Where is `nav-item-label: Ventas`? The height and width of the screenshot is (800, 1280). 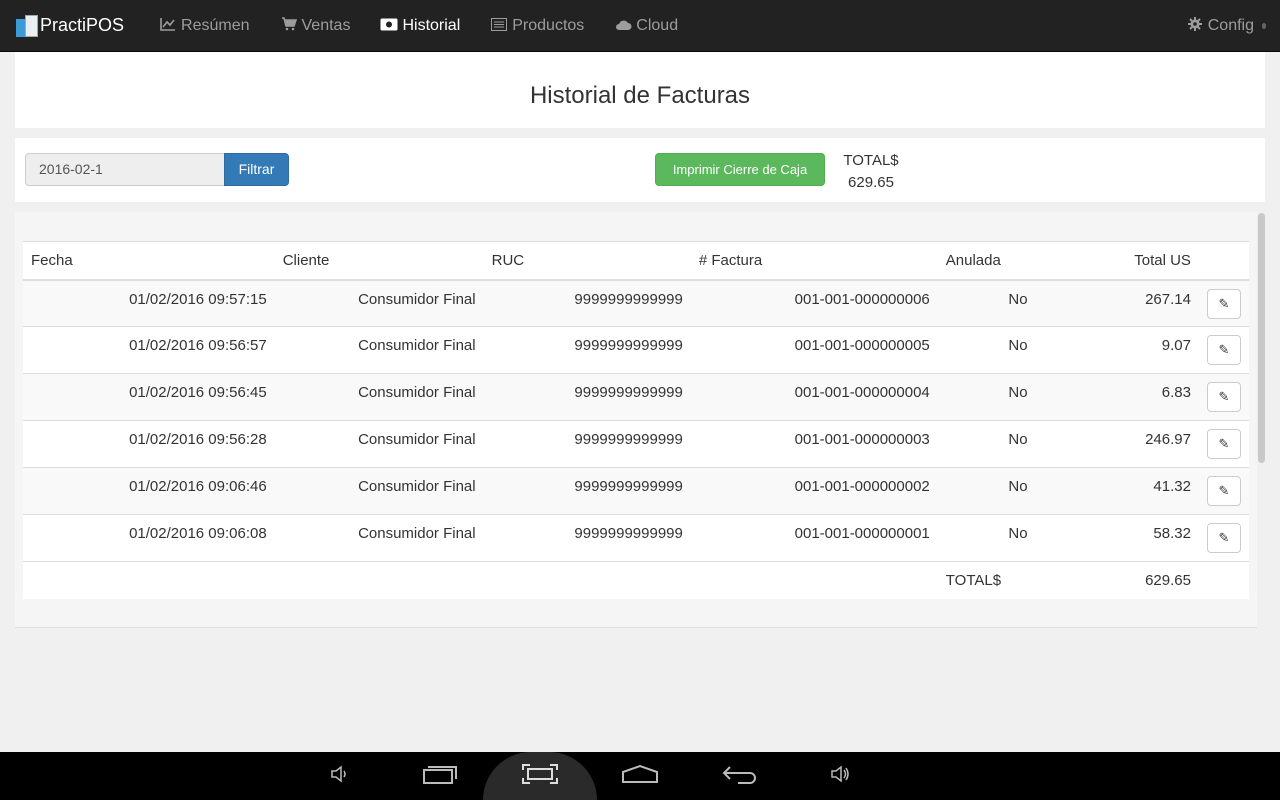 nav-item-label: Ventas is located at coordinates (326, 25).